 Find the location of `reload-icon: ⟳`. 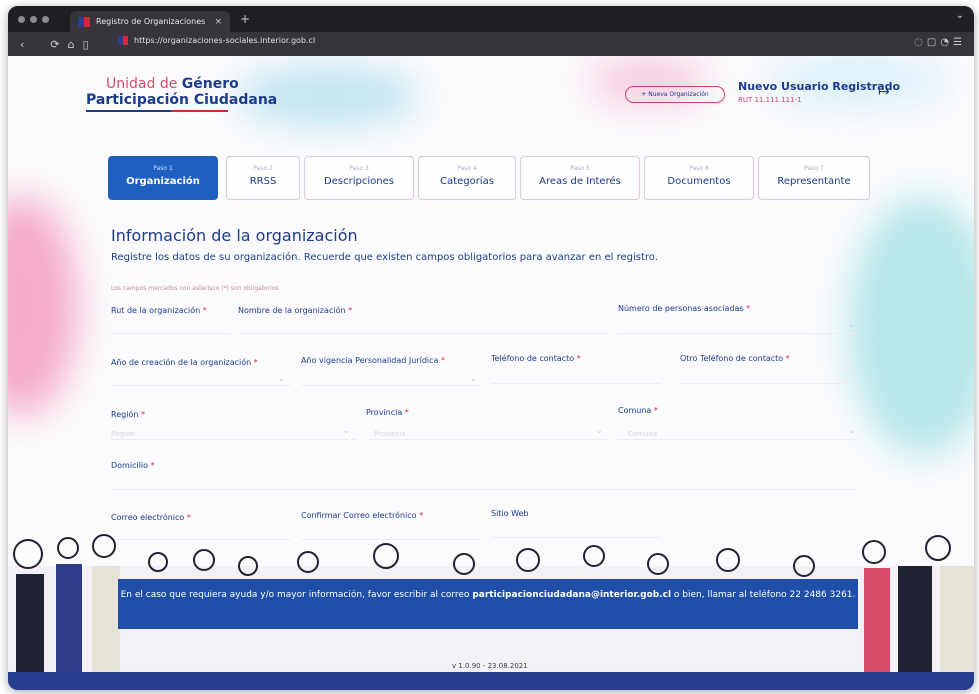

reload-icon: ⟳ is located at coordinates (54, 44).